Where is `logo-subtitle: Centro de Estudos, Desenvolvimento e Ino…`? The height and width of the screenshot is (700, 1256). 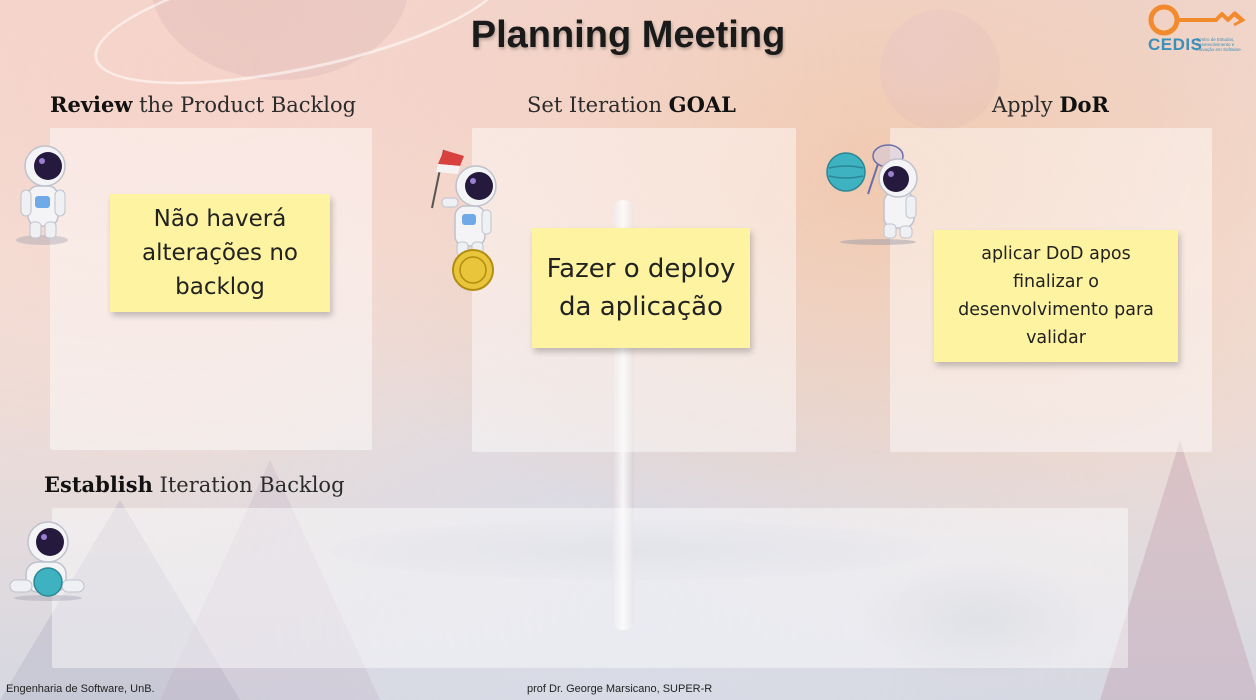 logo-subtitle: Centro de Estudos, Desenvolvimento e Ino… is located at coordinates (1218, 44).